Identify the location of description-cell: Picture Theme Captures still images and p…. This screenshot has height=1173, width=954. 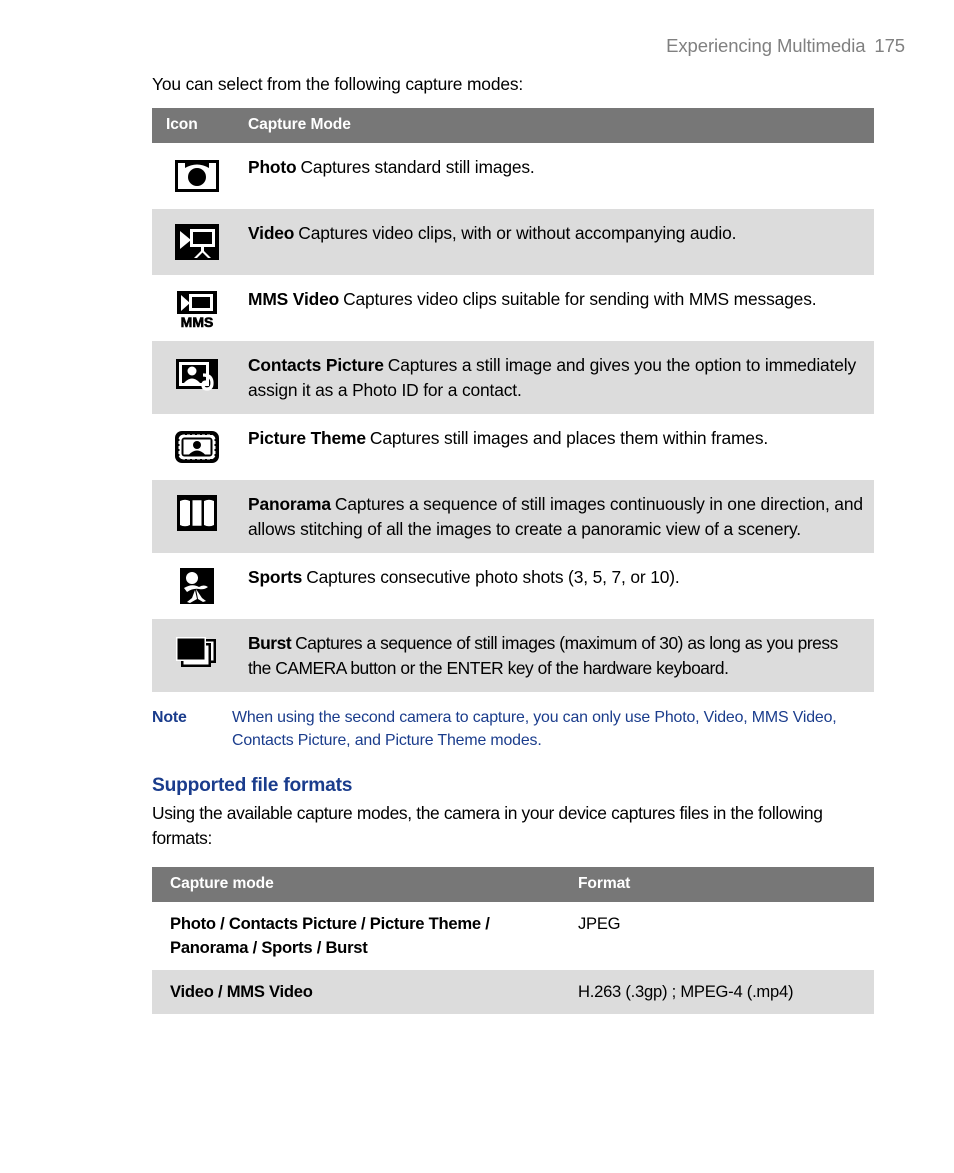
(558, 447).